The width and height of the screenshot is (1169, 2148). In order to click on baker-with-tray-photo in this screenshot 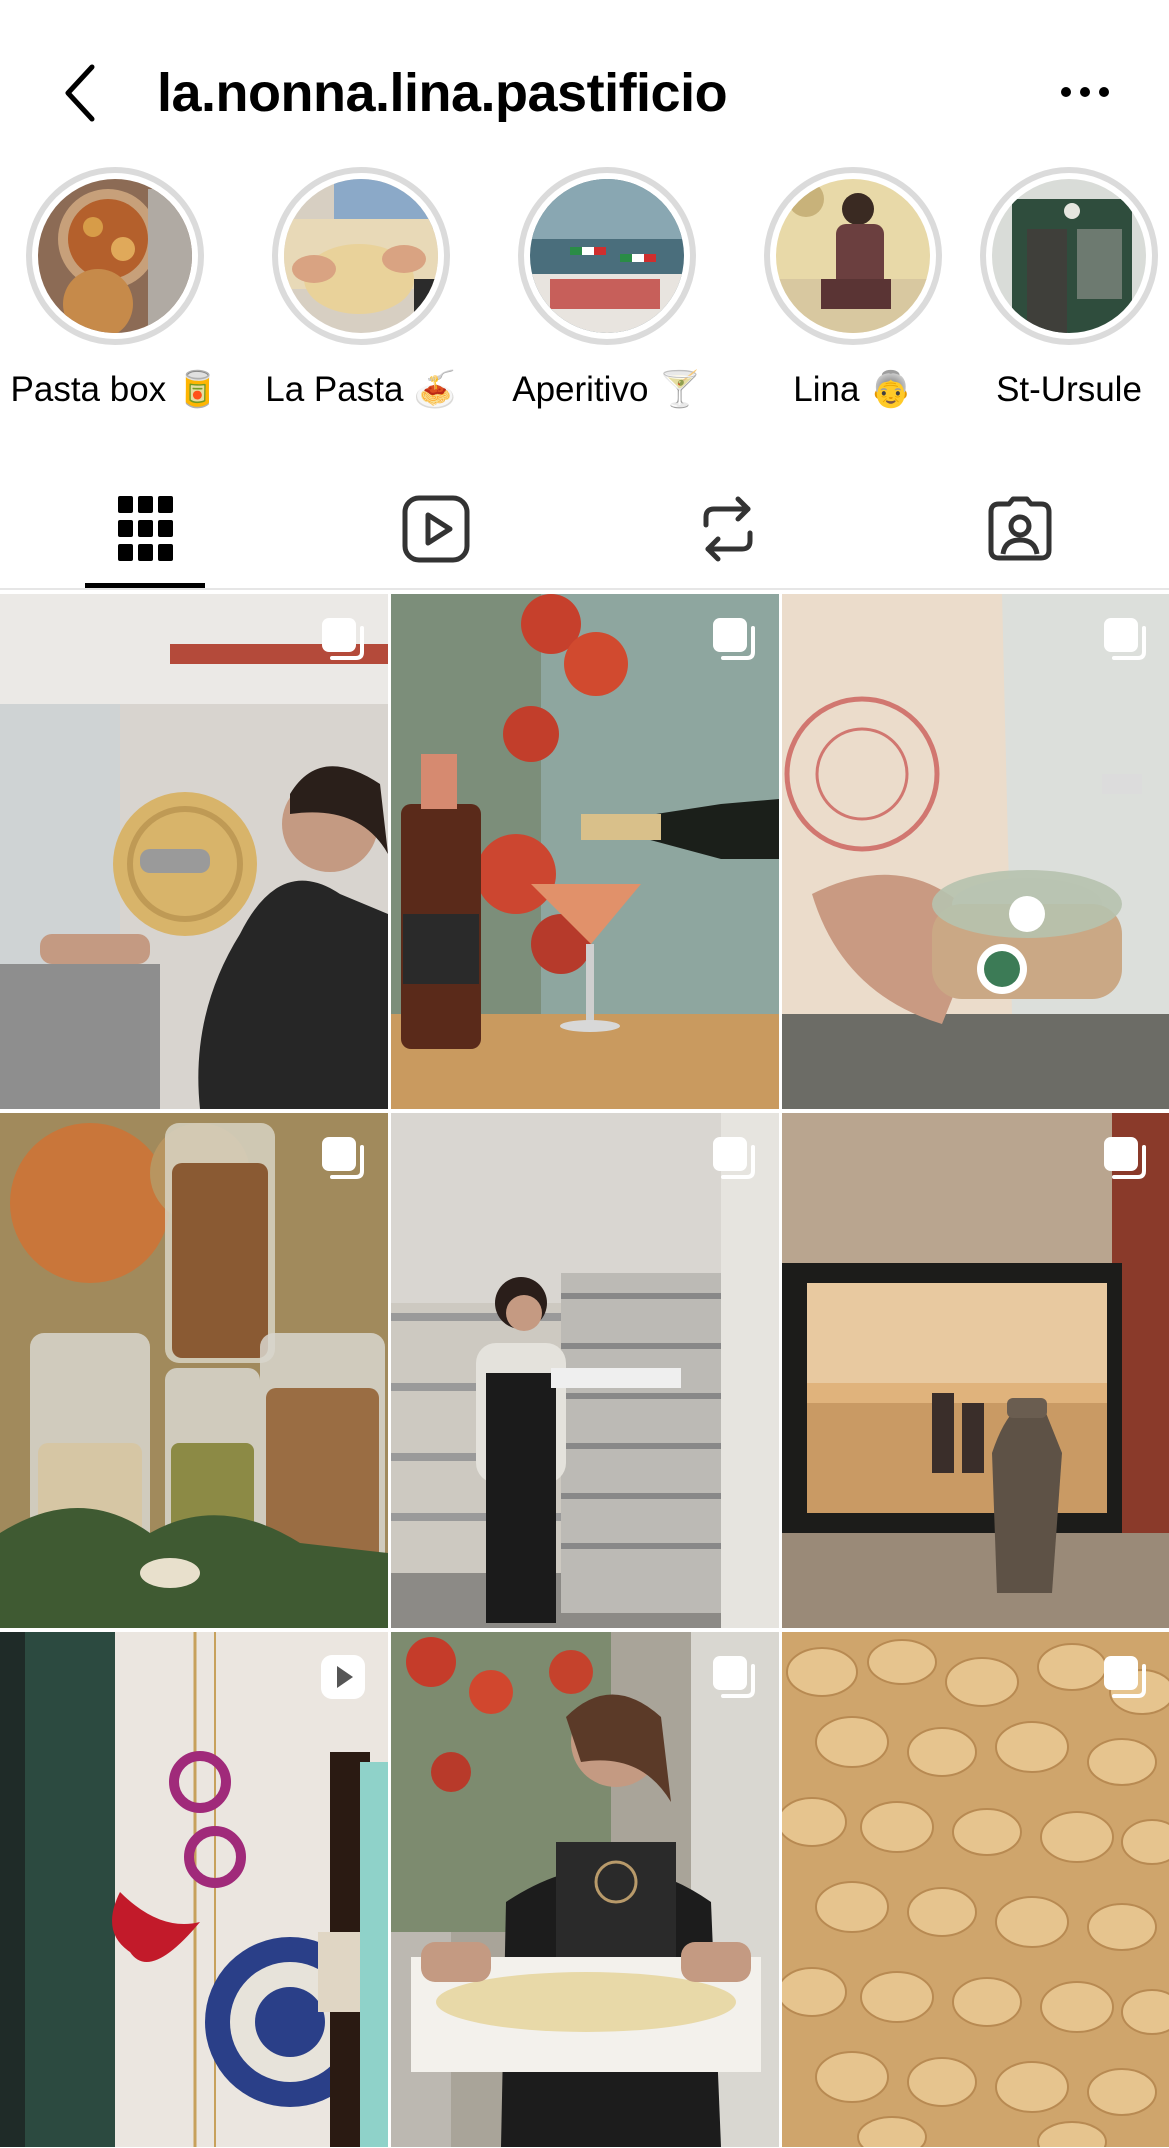, I will do `click(585, 1370)`.